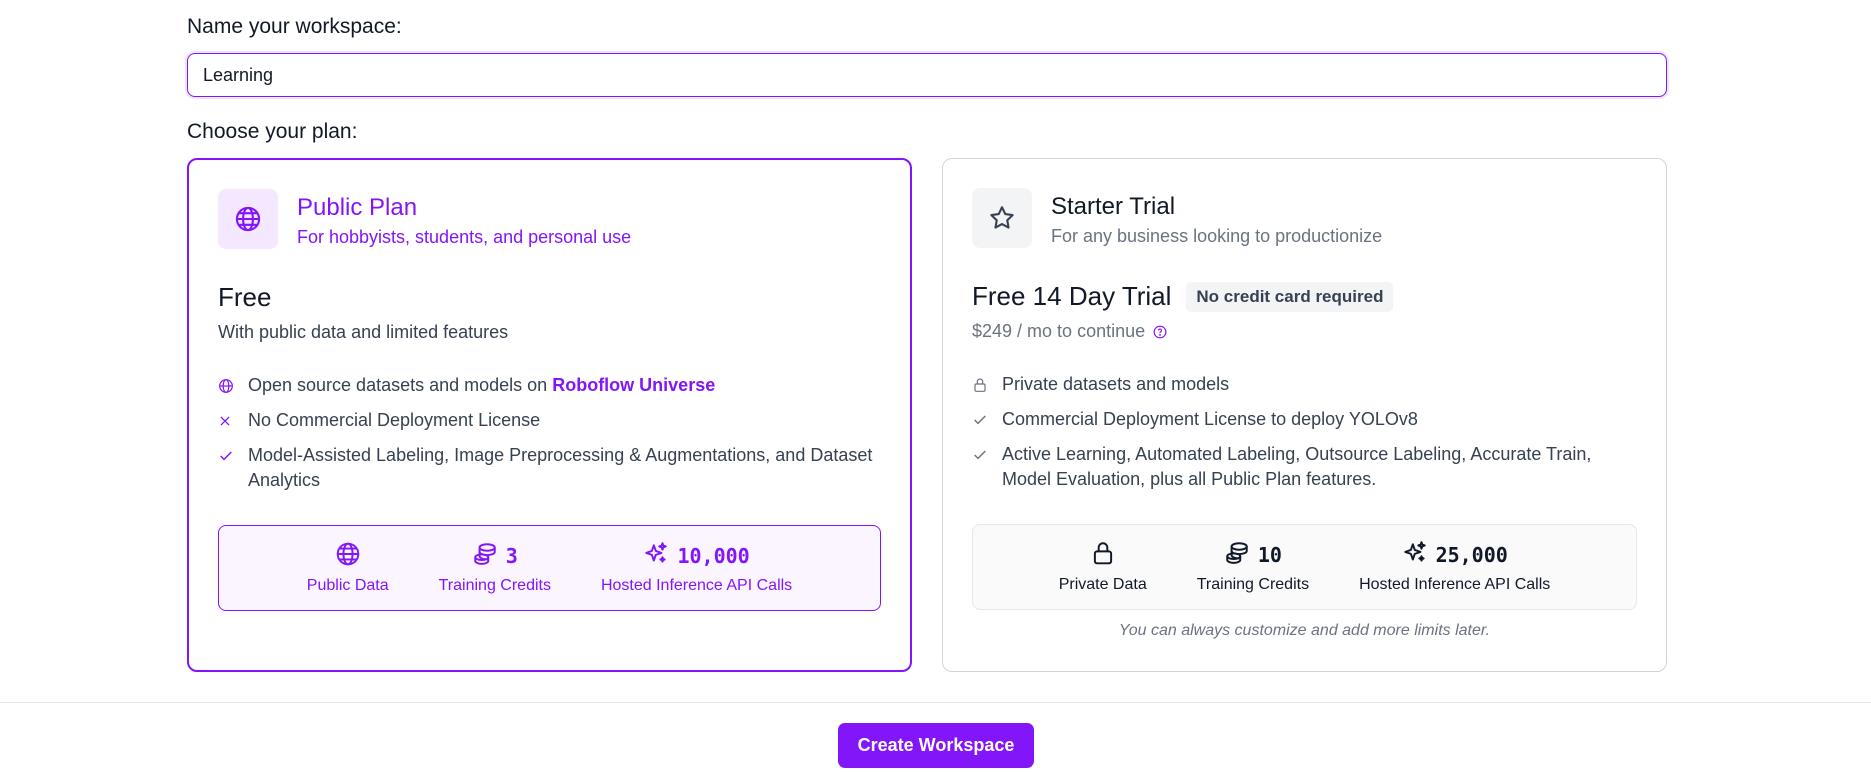  Describe the element at coordinates (357, 207) in the screenshot. I see `plan-title: Public Plan` at that location.